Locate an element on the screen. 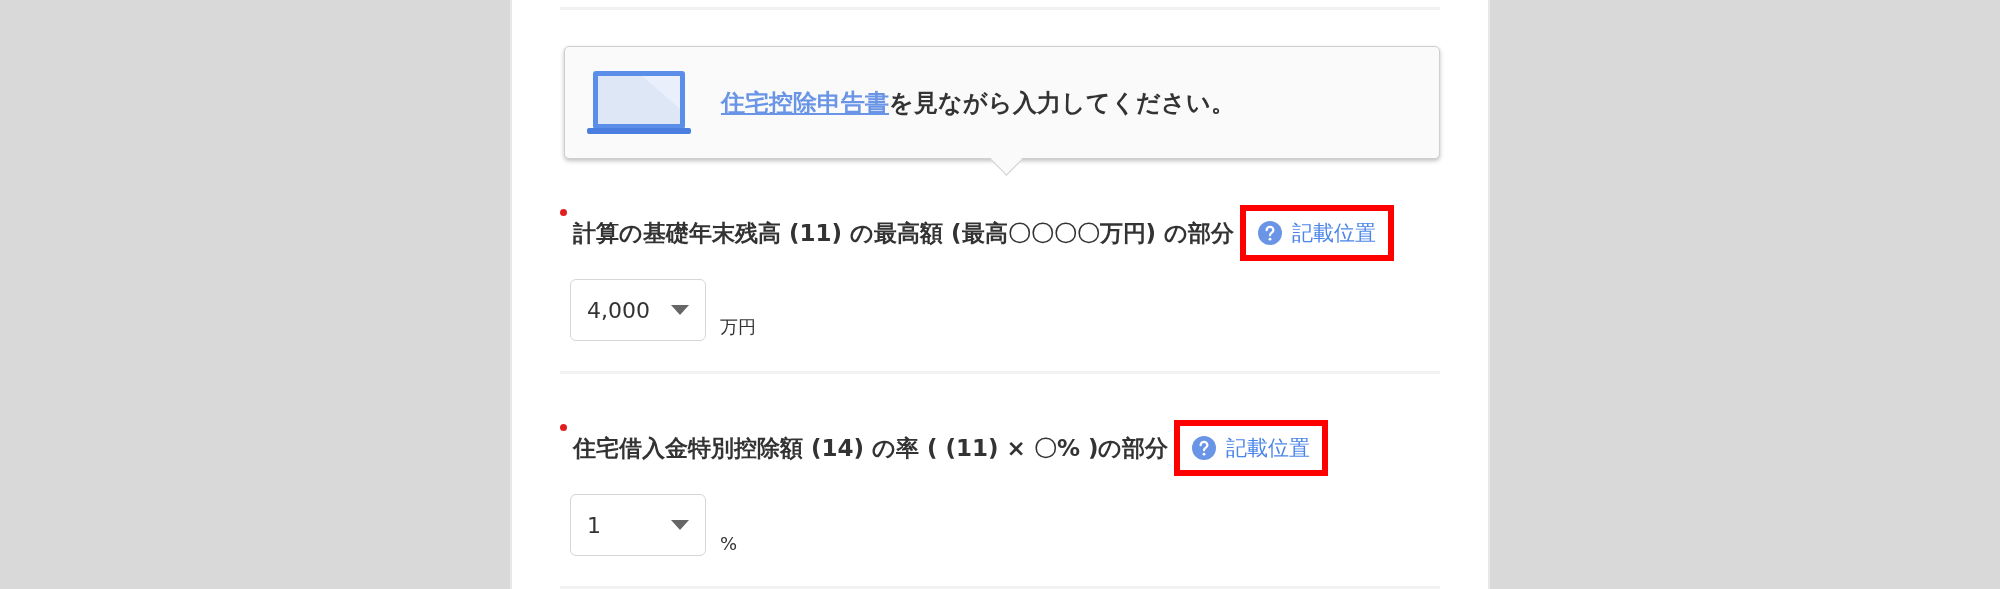  field-label: 住宅借入金特別控除額 (14) の率 ( (11) × 〇% )の部分 is located at coordinates (871, 448).